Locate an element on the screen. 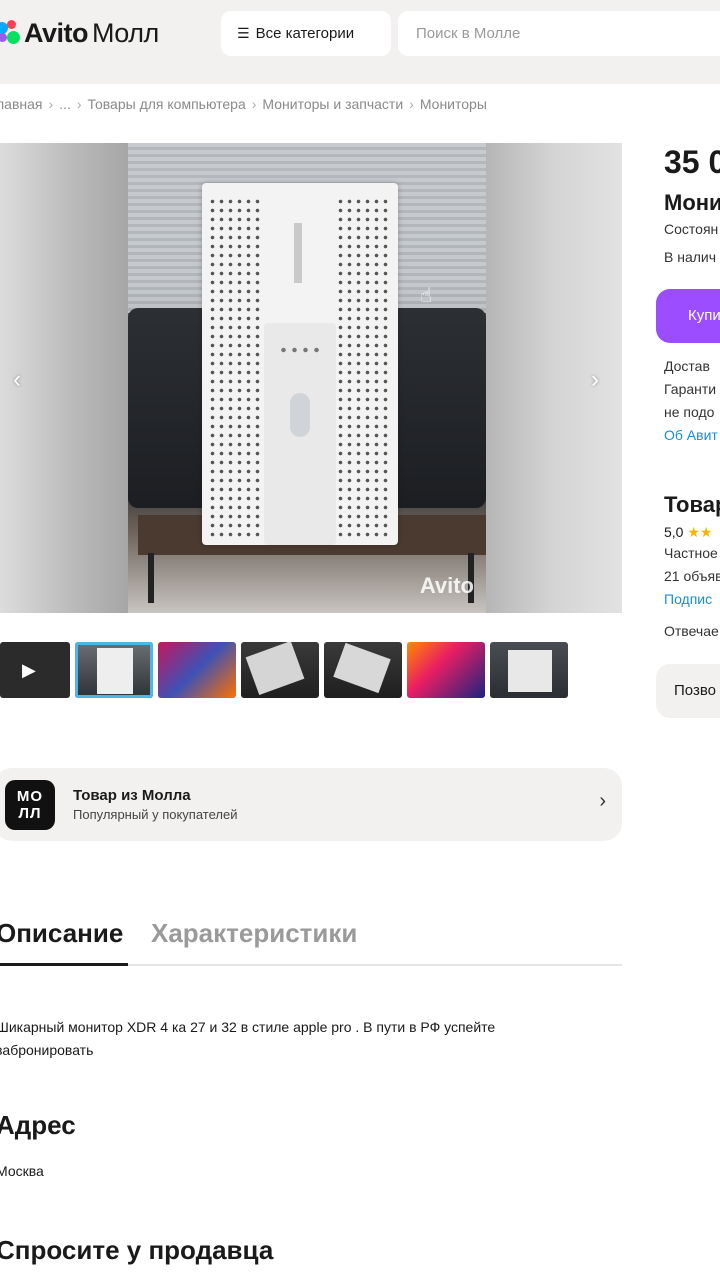 This screenshot has width=720, height=1280. address-heading: Адрес is located at coordinates (38, 1125).